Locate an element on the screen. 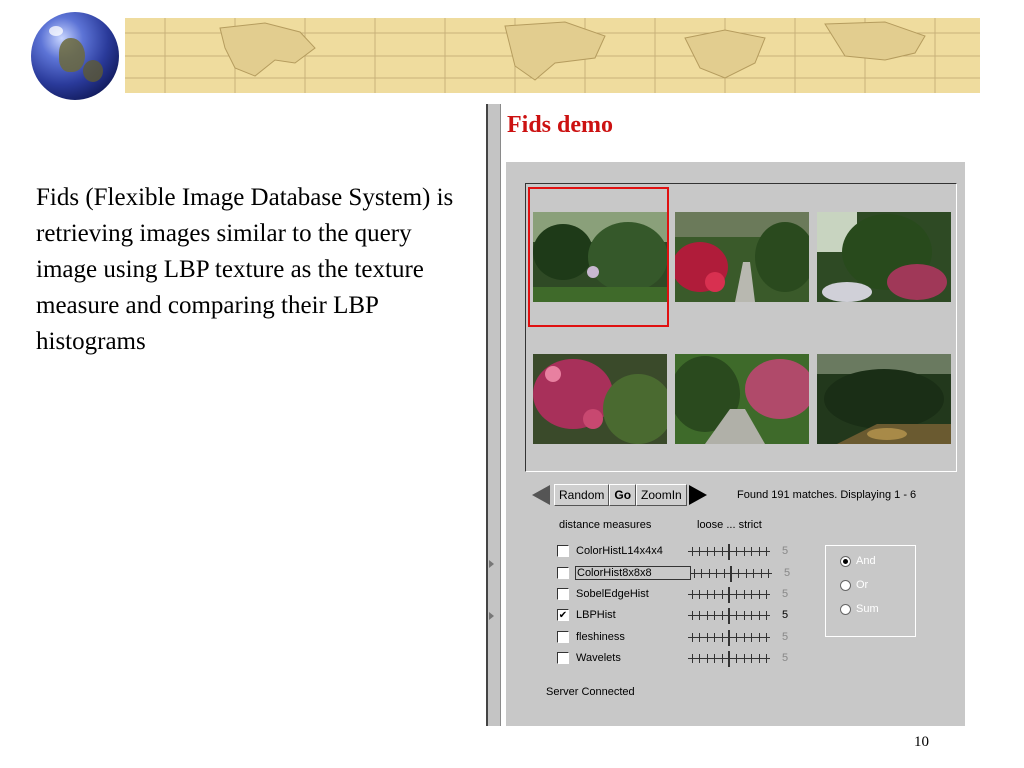 The image size is (1024, 768). radio-sum-label: Sum is located at coordinates (867, 609).